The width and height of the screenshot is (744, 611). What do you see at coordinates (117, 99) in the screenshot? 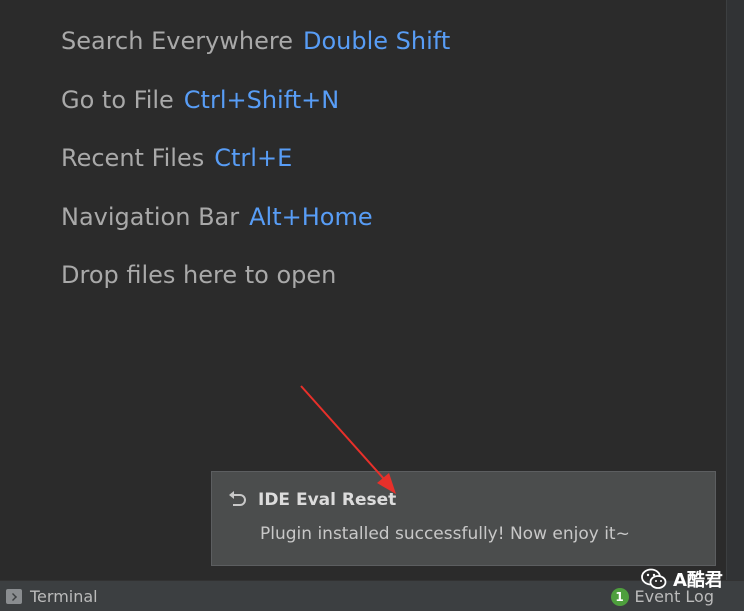
I see `hint-label: Go to File` at bounding box center [117, 99].